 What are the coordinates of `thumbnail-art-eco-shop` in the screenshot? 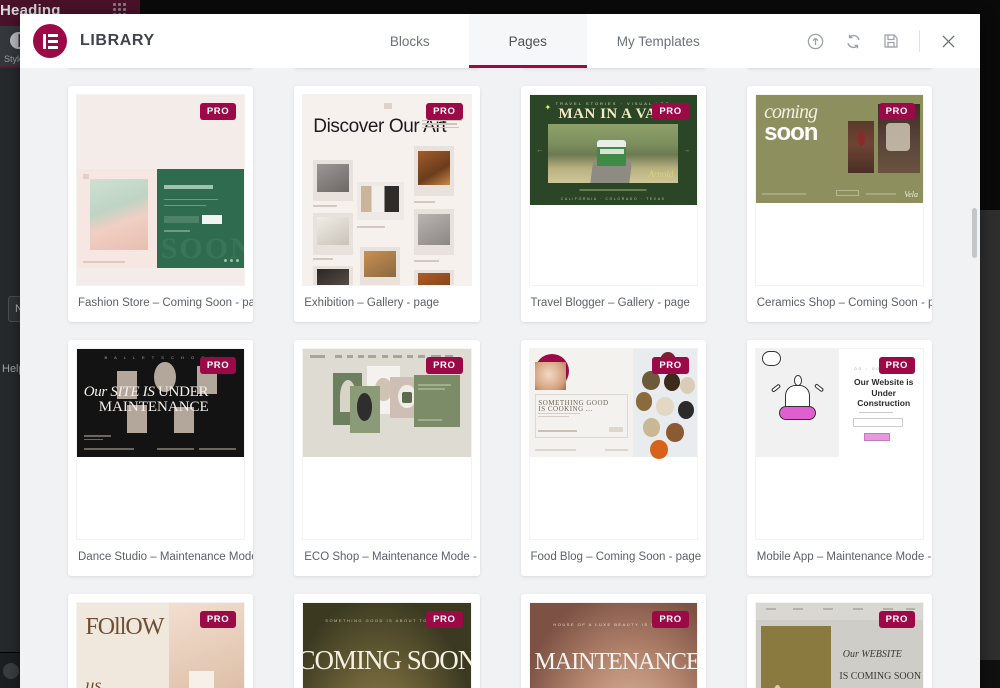 It's located at (387, 444).